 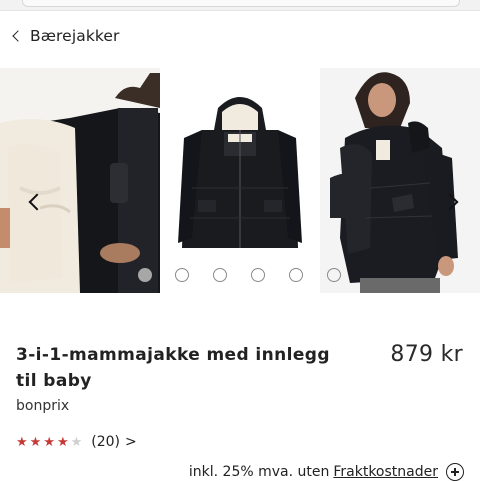 I want to click on review-count: (20), so click(x=106, y=442).